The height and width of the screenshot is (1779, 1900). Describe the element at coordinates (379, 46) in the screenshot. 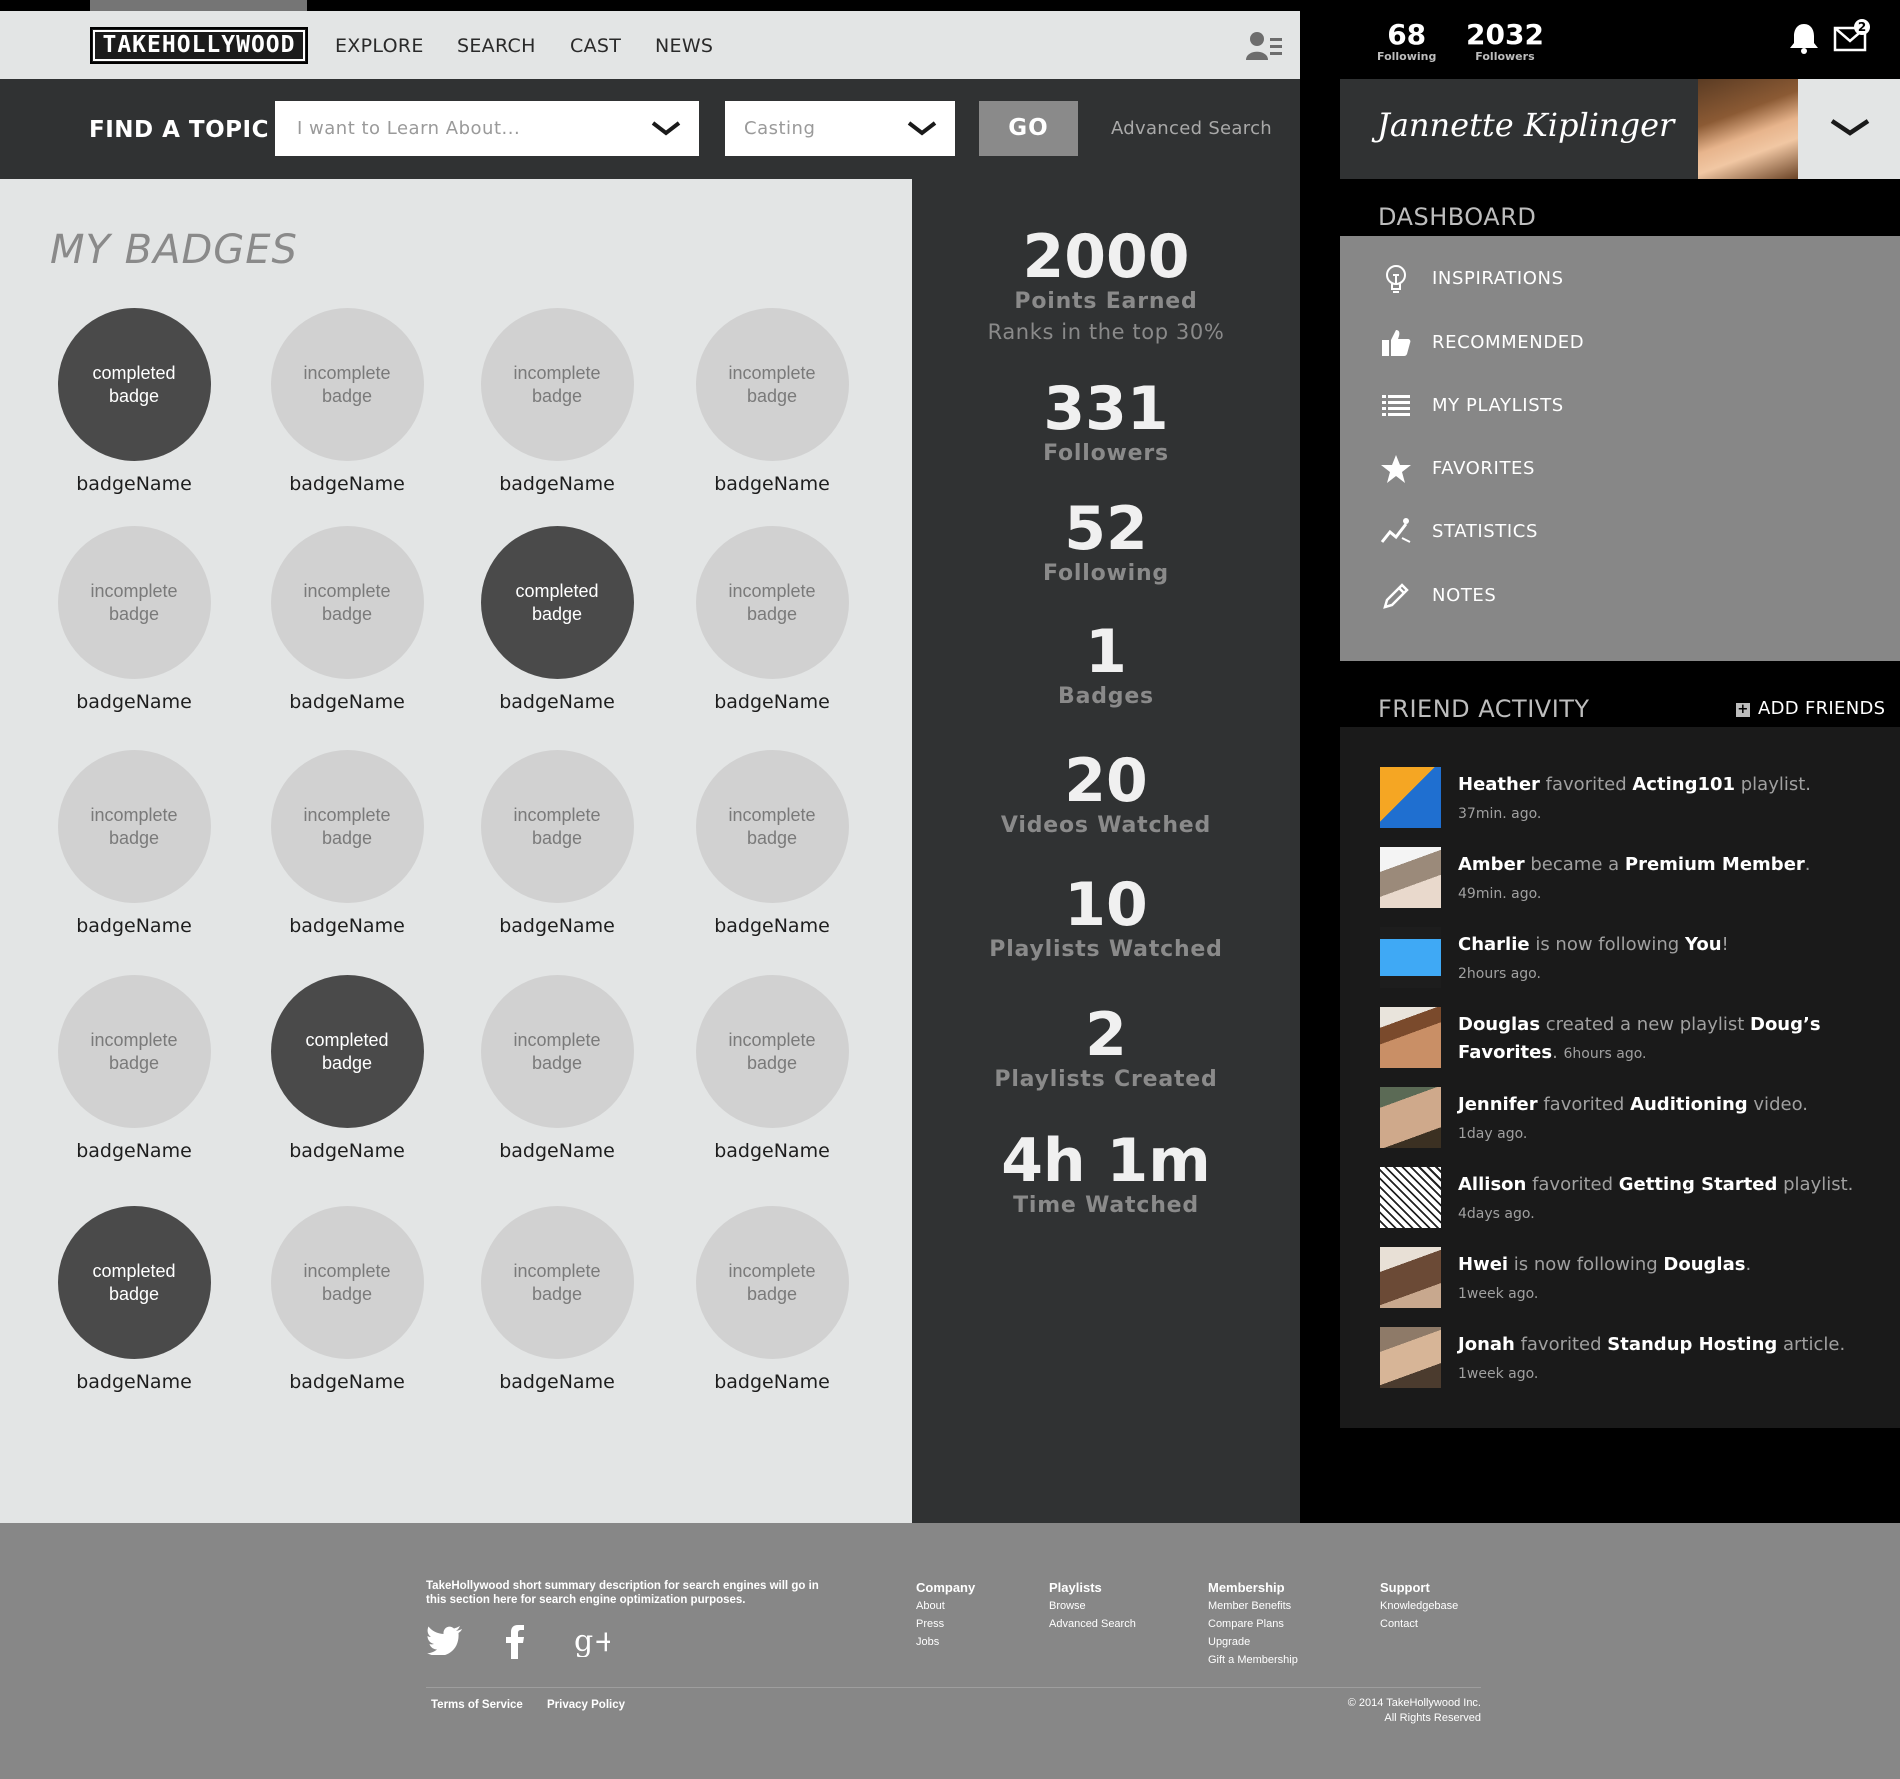

I see `nav-explore: EXPLORE` at that location.